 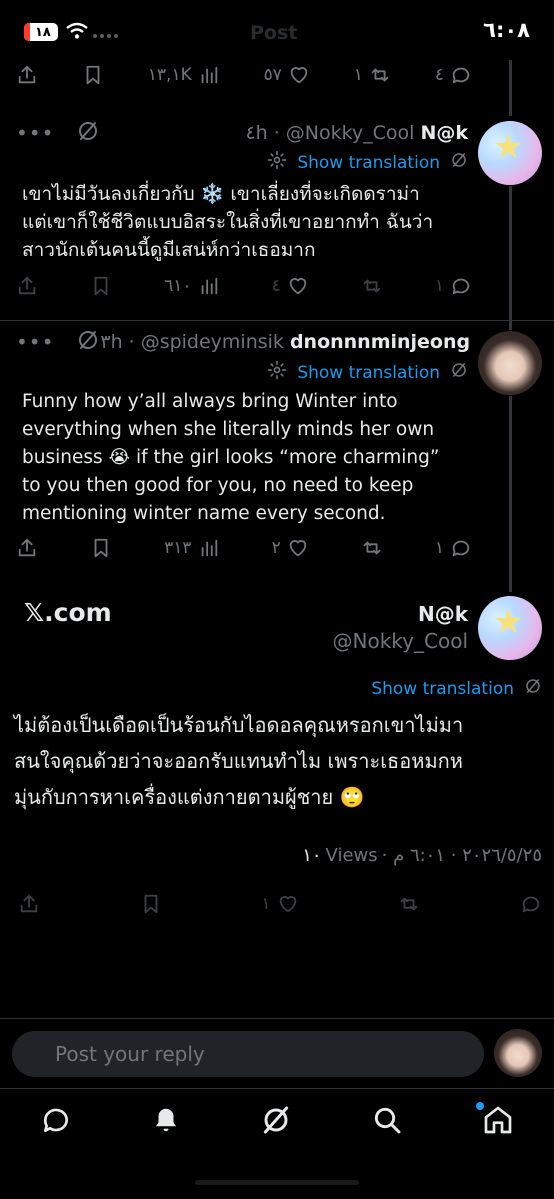 What do you see at coordinates (272, 75) in the screenshot?
I see `like-count: ٥٧` at bounding box center [272, 75].